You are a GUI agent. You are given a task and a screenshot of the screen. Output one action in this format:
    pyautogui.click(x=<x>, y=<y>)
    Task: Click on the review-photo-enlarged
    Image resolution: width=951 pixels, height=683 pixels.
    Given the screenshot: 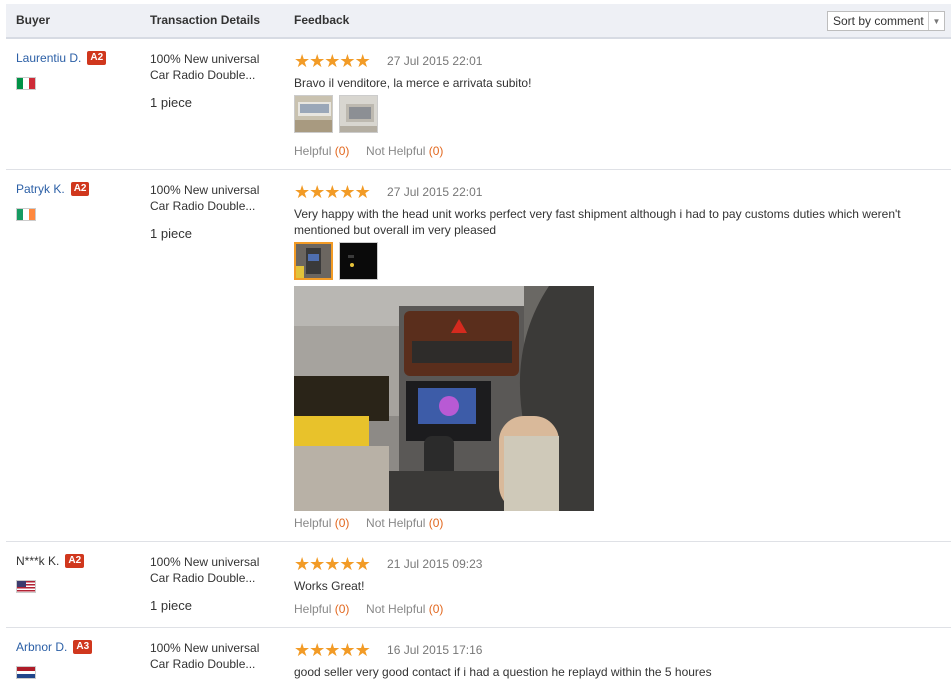 What is the action you would take?
    pyautogui.click(x=444, y=398)
    